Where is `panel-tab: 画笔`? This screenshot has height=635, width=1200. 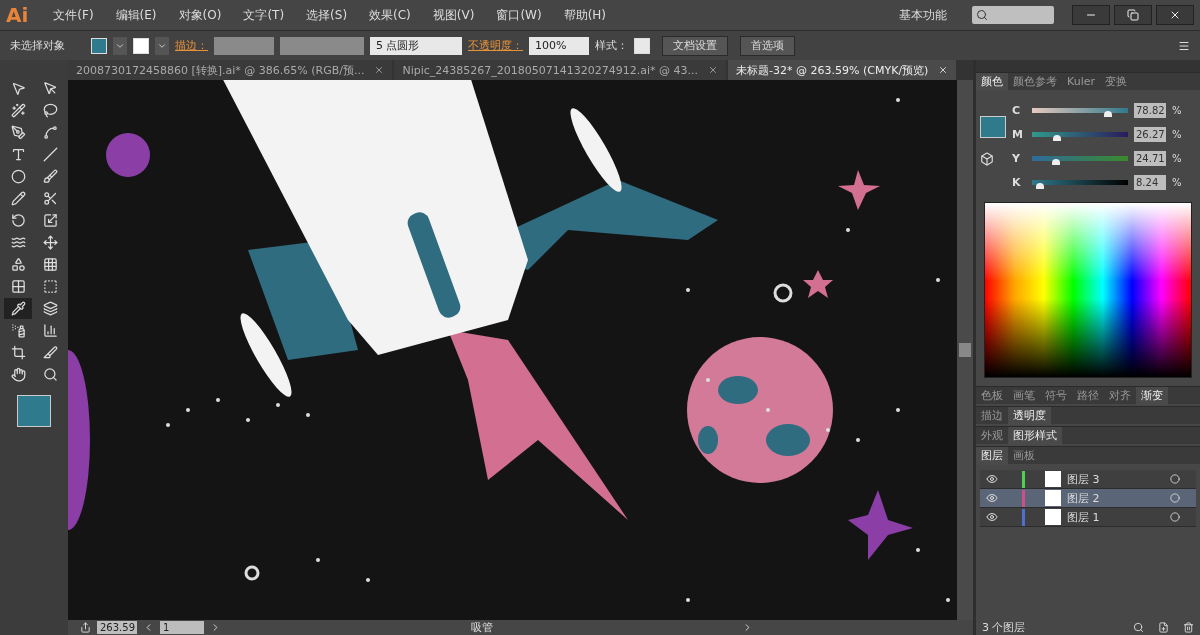 panel-tab: 画笔 is located at coordinates (1024, 395).